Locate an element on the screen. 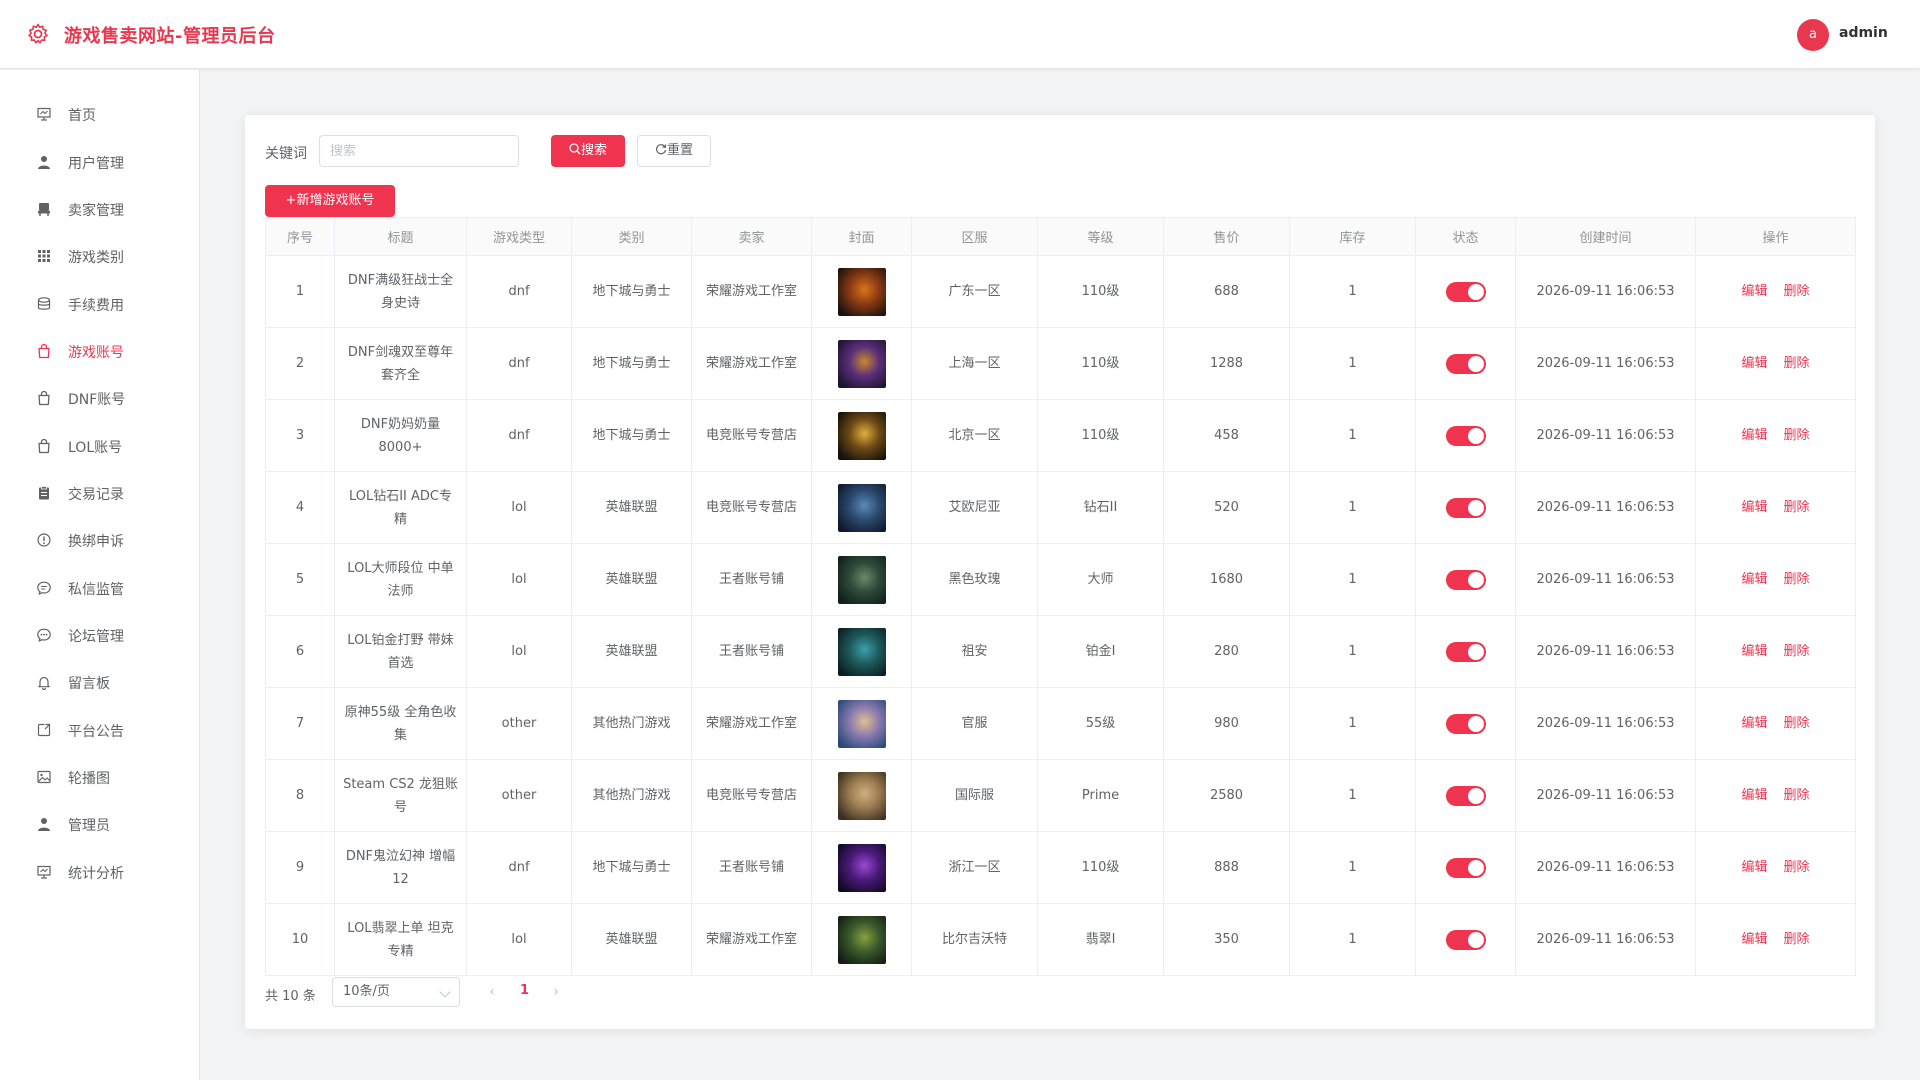 The width and height of the screenshot is (1920, 1080). game-type: lol is located at coordinates (519, 651).